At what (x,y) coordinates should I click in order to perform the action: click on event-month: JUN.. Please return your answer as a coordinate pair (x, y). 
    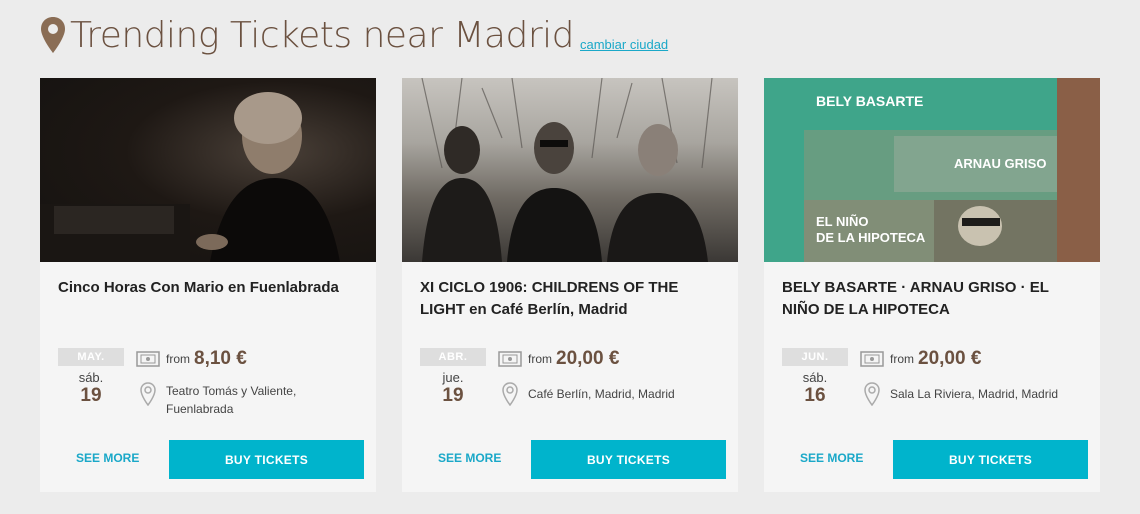
    Looking at the image, I should click on (815, 357).